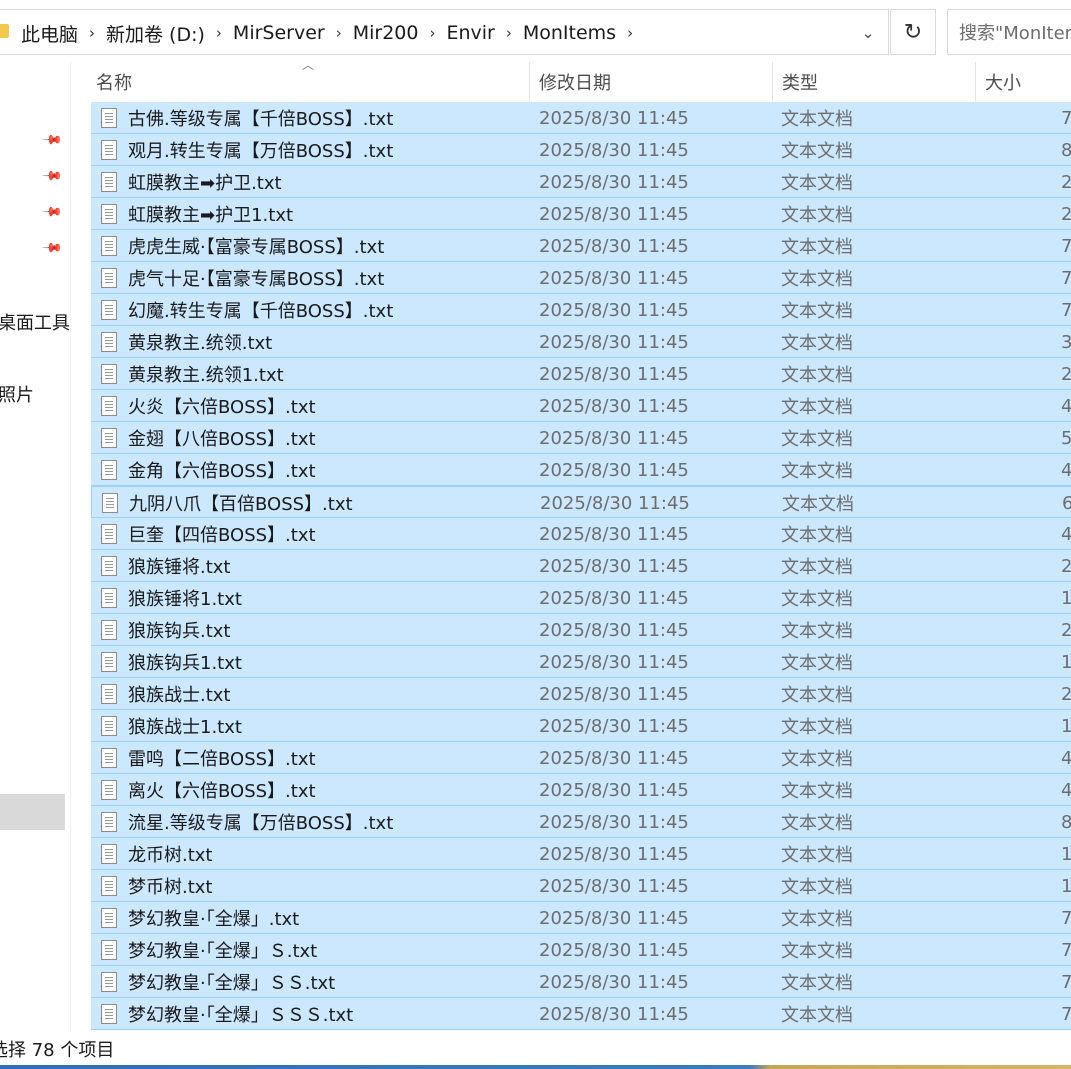 This screenshot has width=1071, height=1069. I want to click on search-input: 搜索"MonItems", so click(1009, 32).